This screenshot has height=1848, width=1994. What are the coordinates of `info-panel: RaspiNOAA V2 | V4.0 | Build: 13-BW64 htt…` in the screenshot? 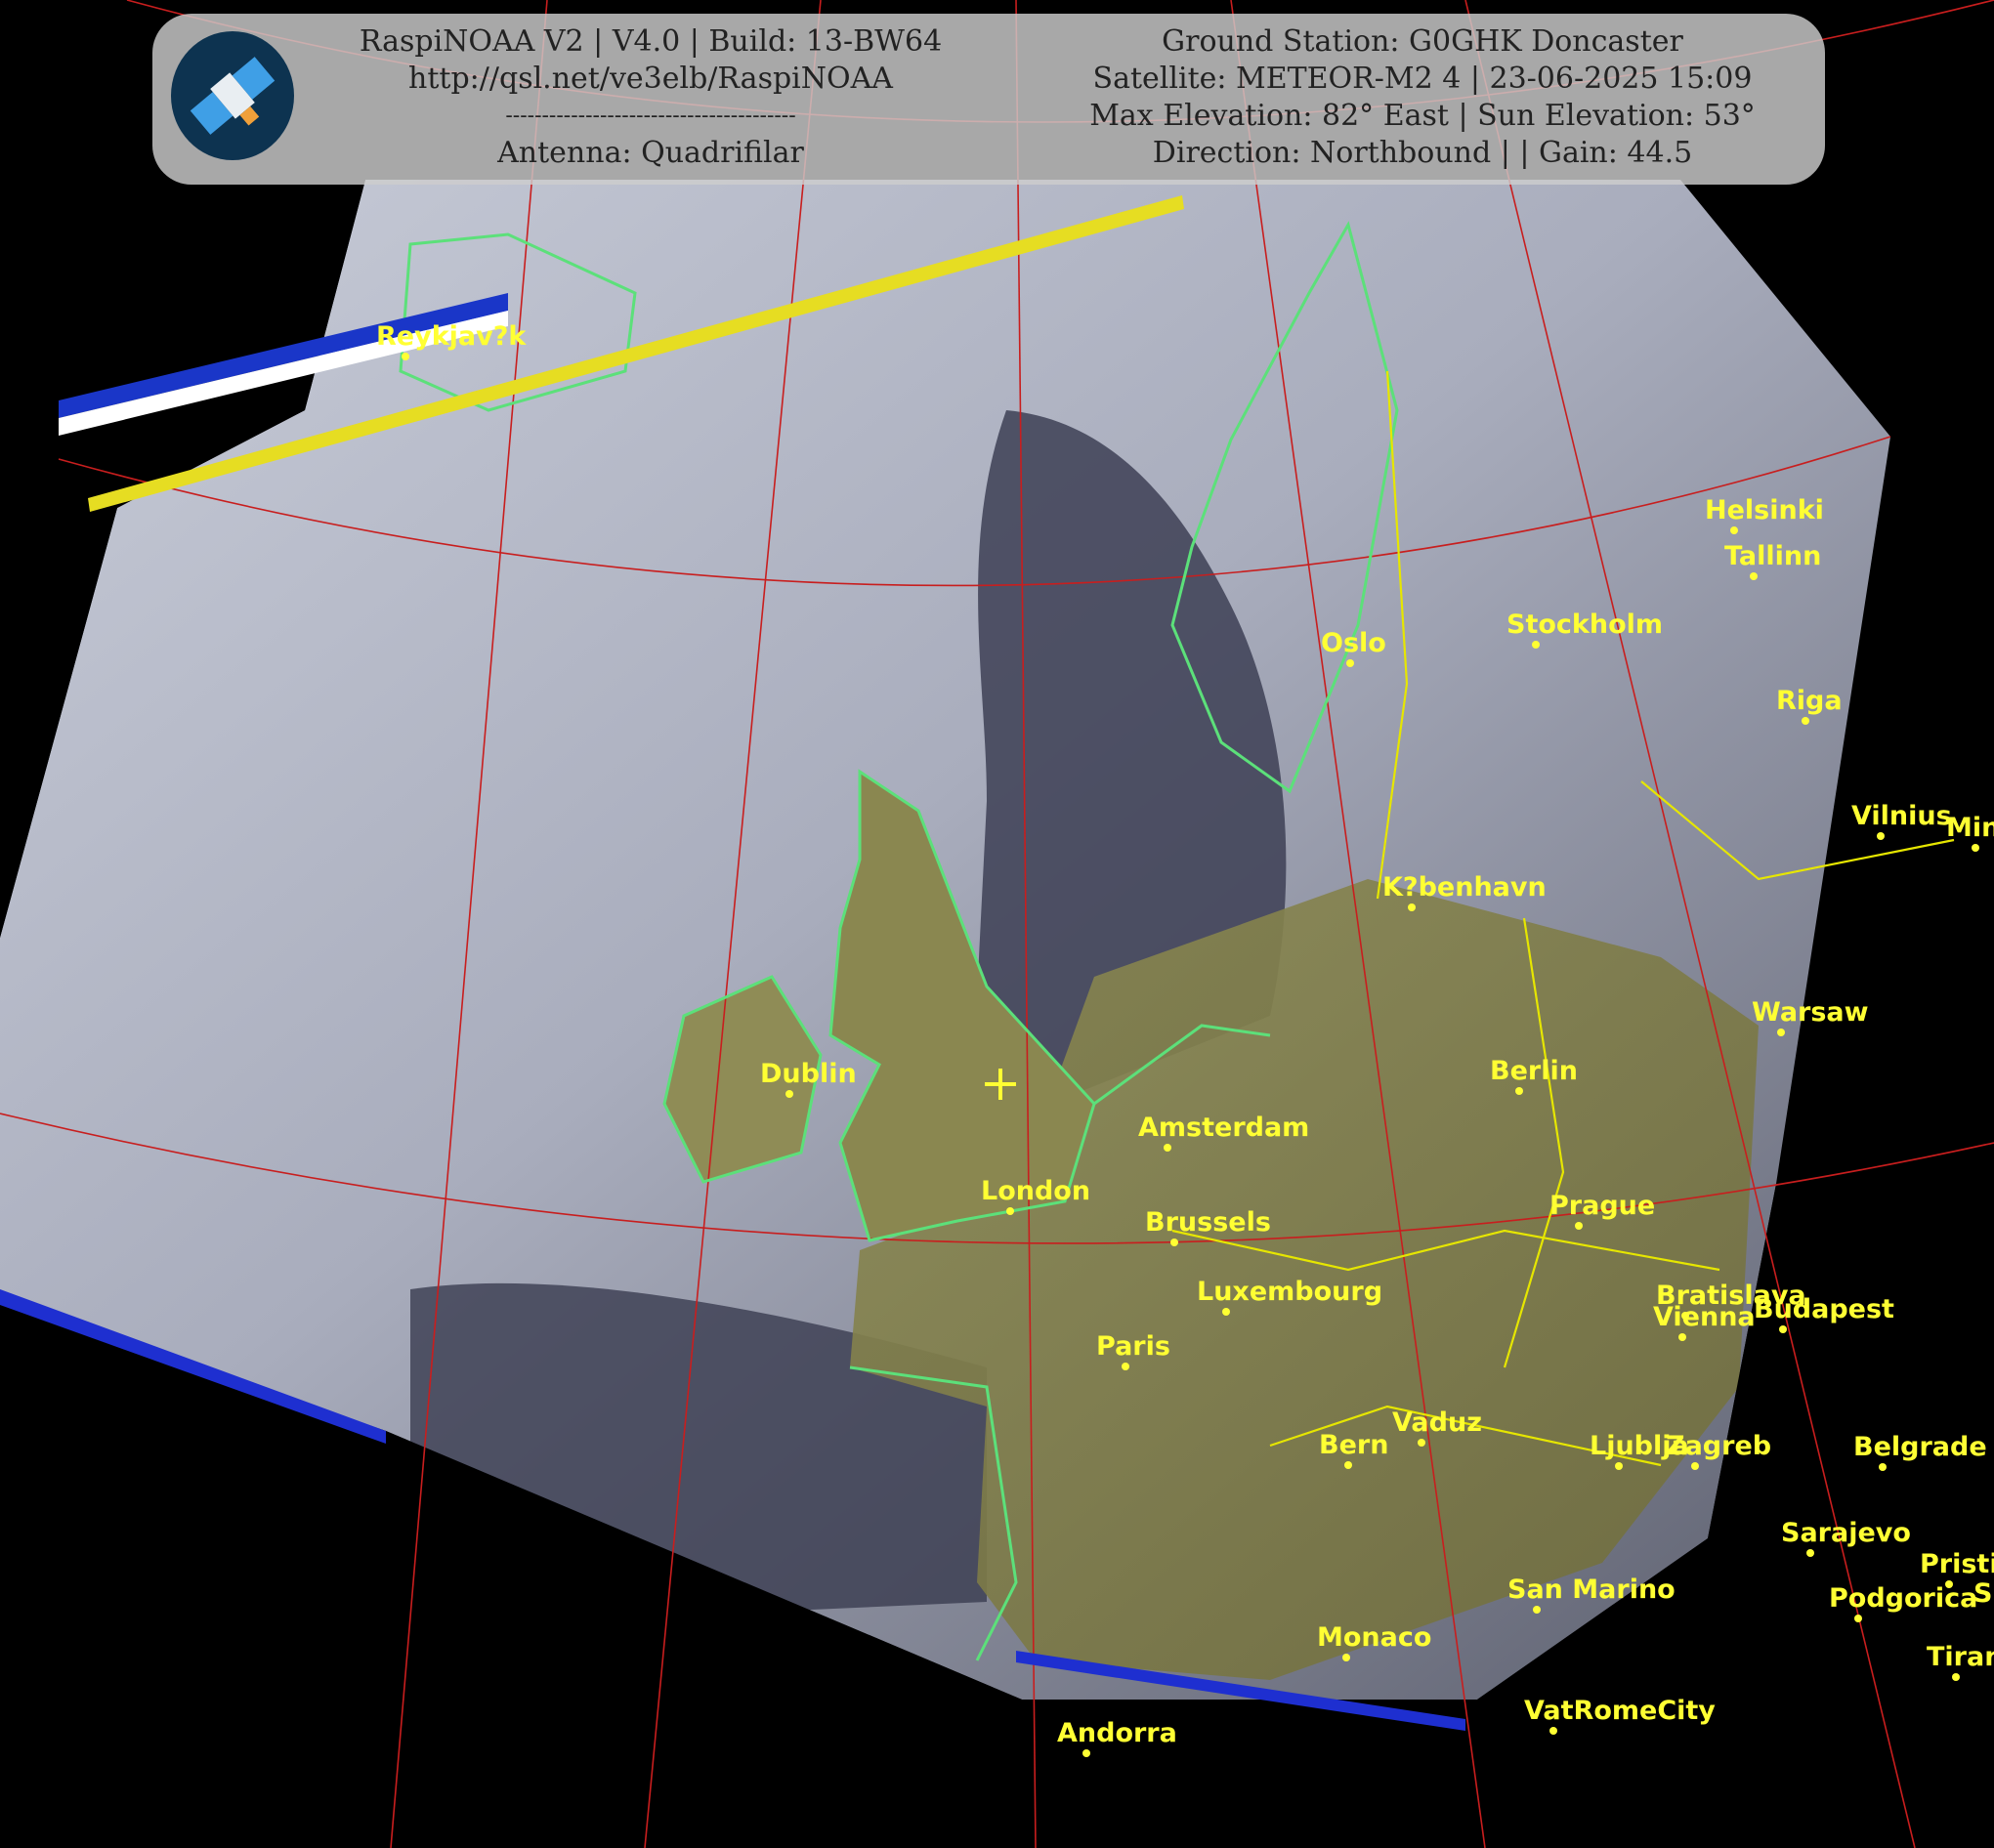 It's located at (988, 99).